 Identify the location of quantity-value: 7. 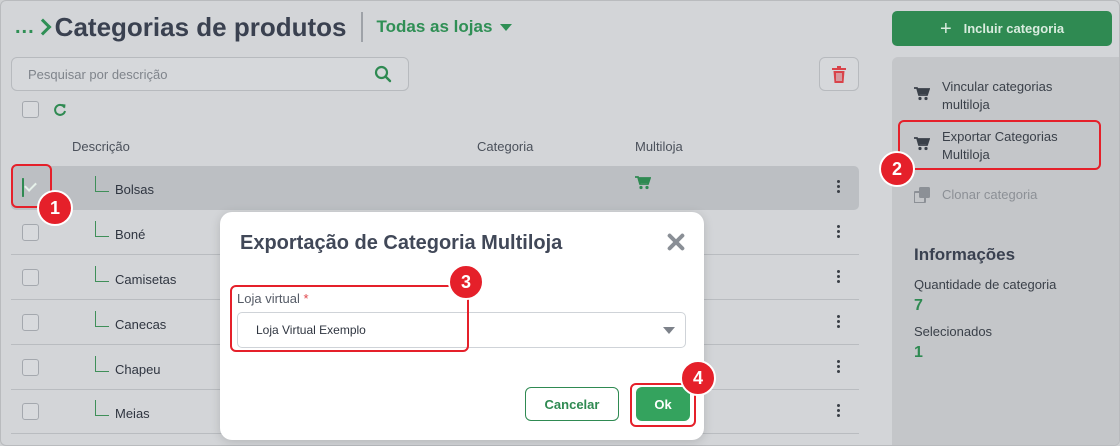
(918, 305).